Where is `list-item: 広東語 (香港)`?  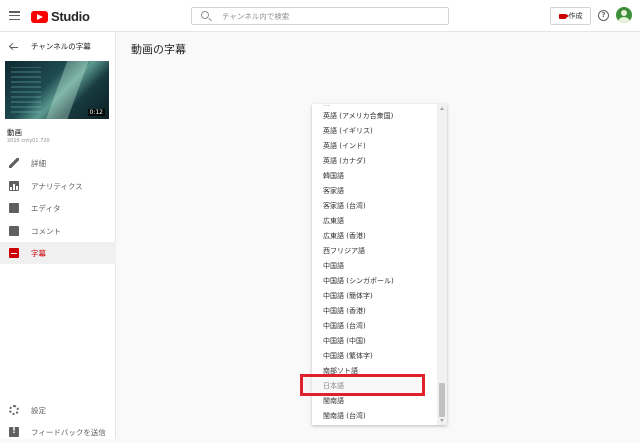 list-item: 広東語 (香港) is located at coordinates (344, 236).